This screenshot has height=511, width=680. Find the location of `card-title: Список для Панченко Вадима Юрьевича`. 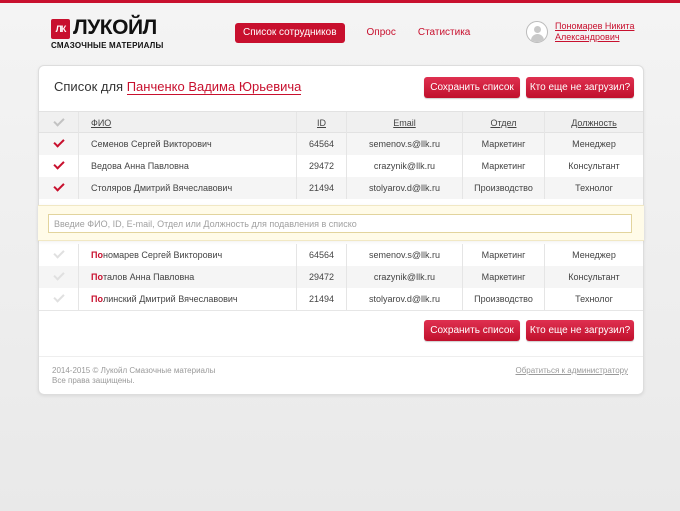

card-title: Список для Панченко Вадима Юрьевича is located at coordinates (178, 87).